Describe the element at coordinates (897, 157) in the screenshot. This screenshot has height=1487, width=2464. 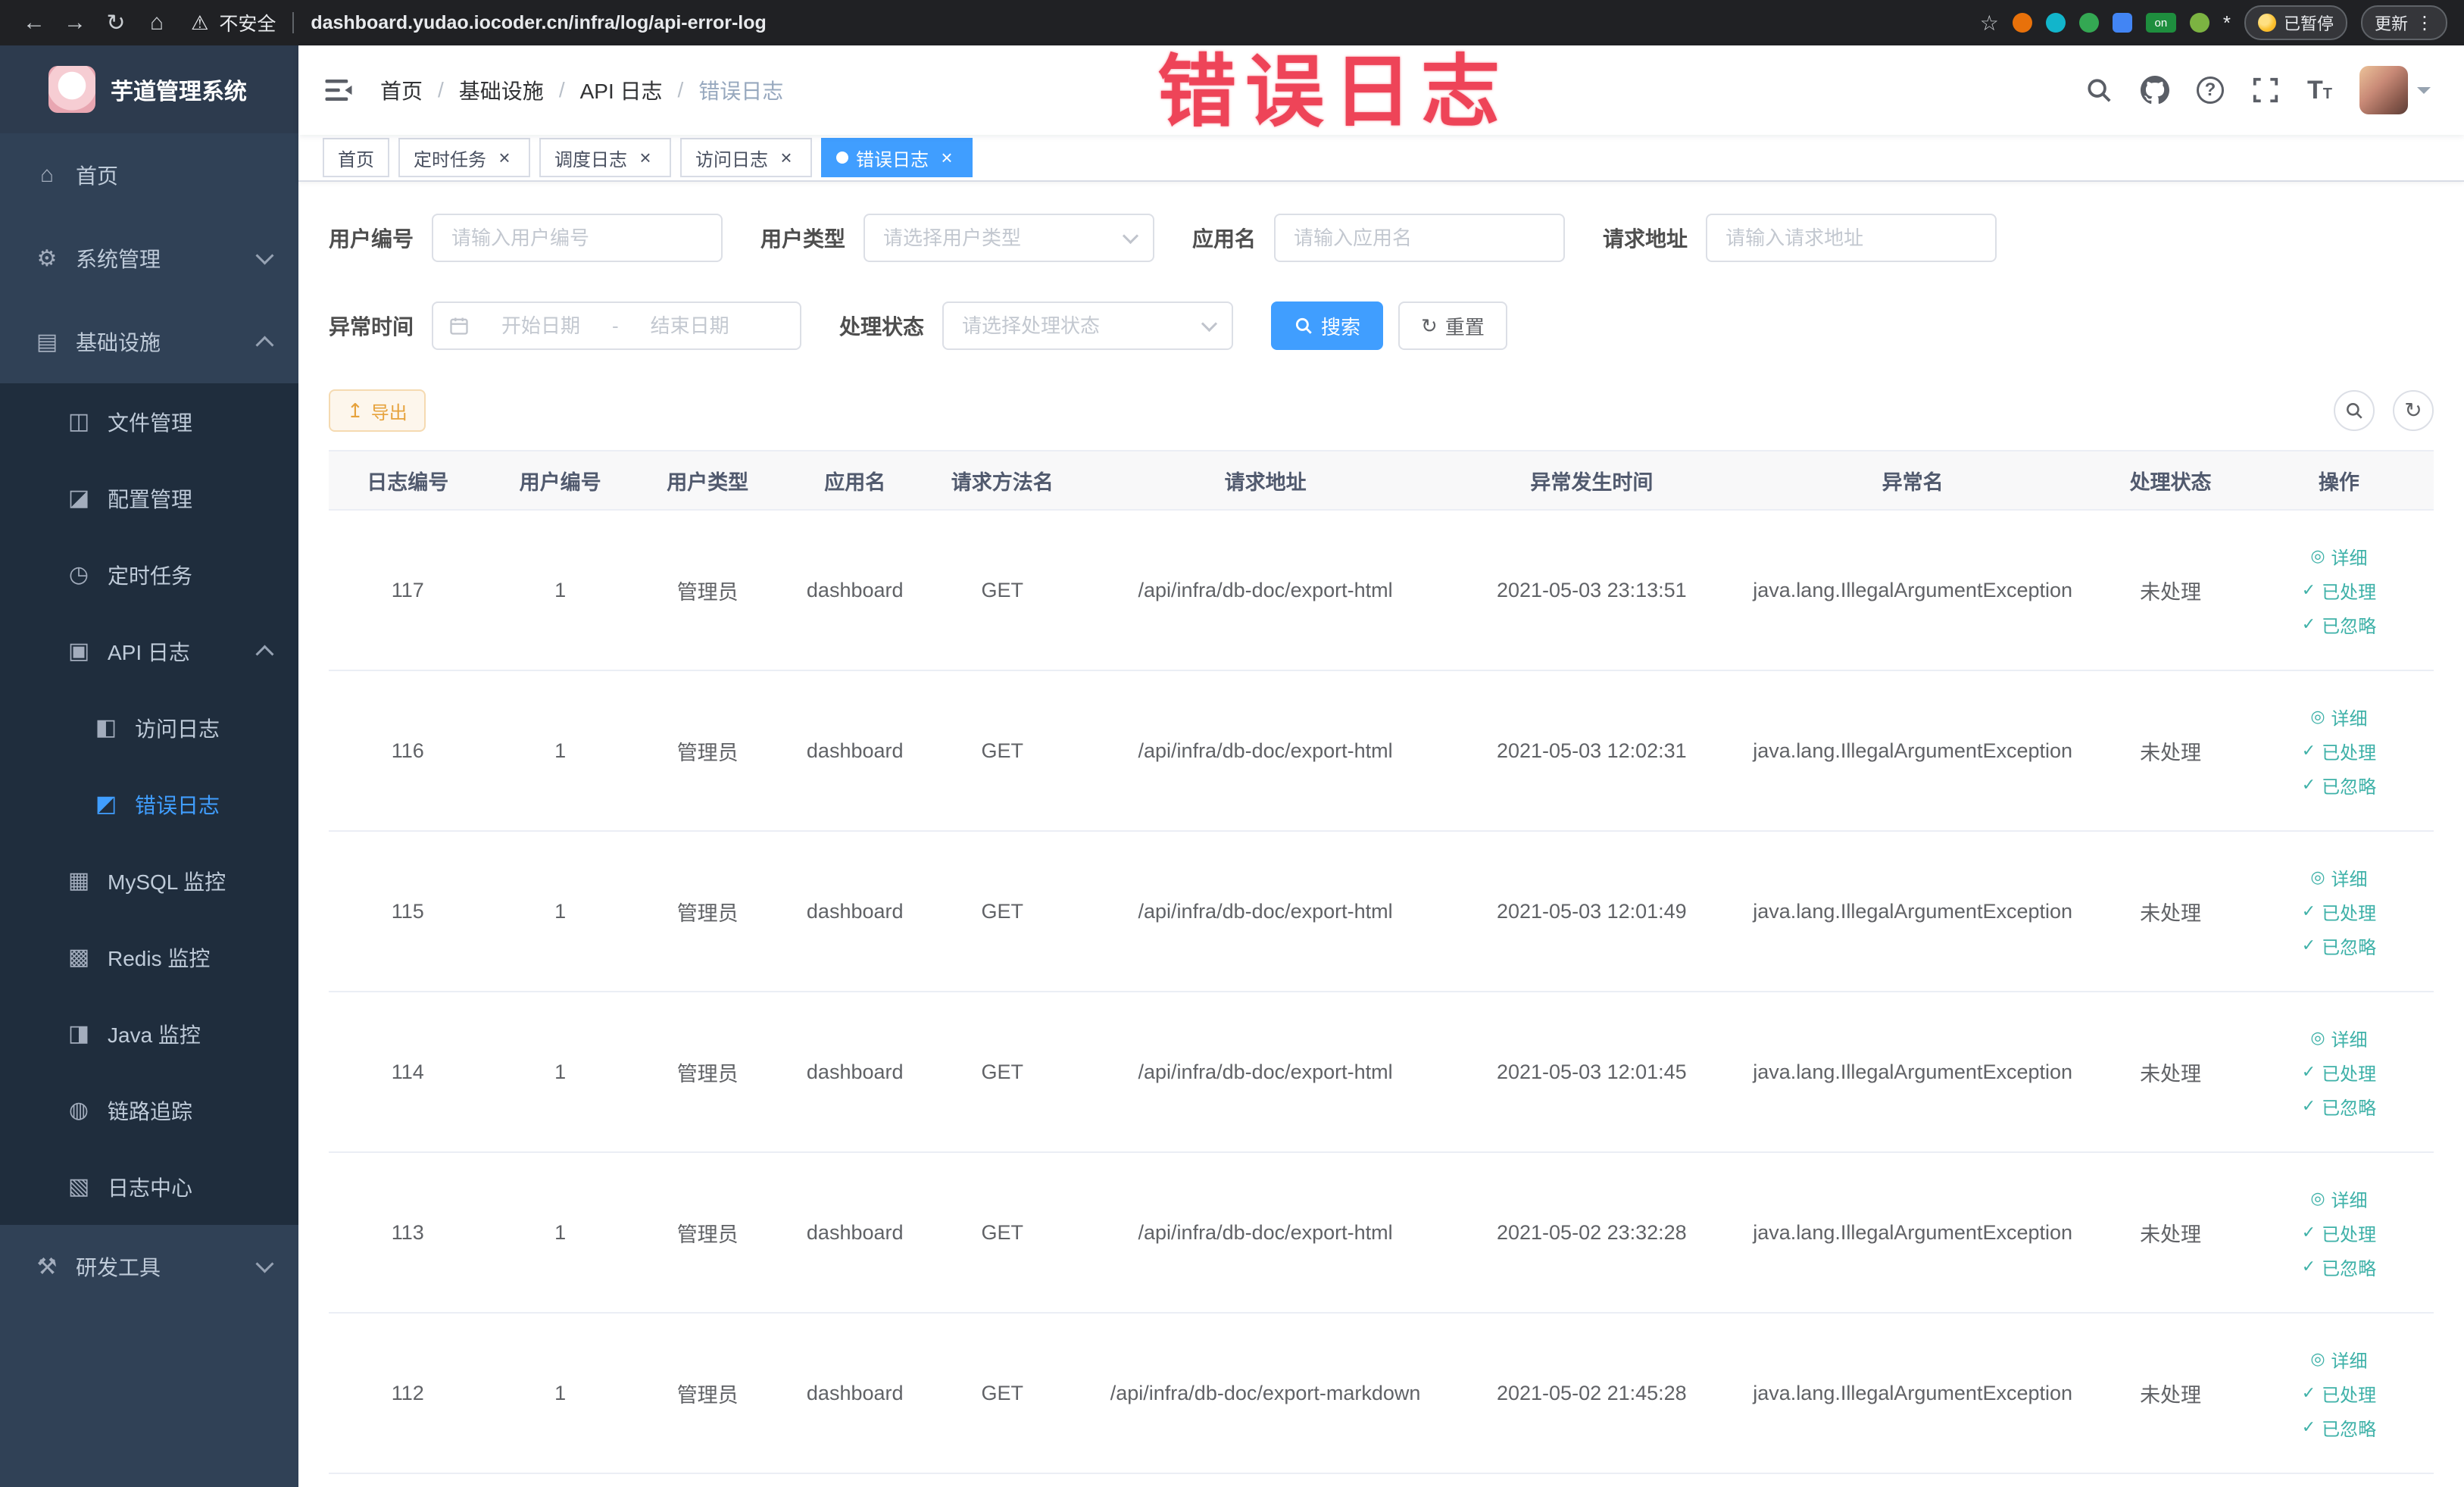
I see `tab-error-log: 错误日志 ×` at that location.